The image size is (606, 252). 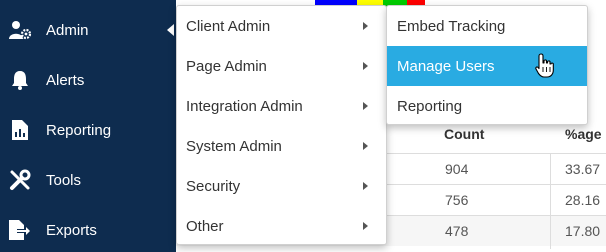 I want to click on menu-item-label: Embed Tracking, so click(x=451, y=26).